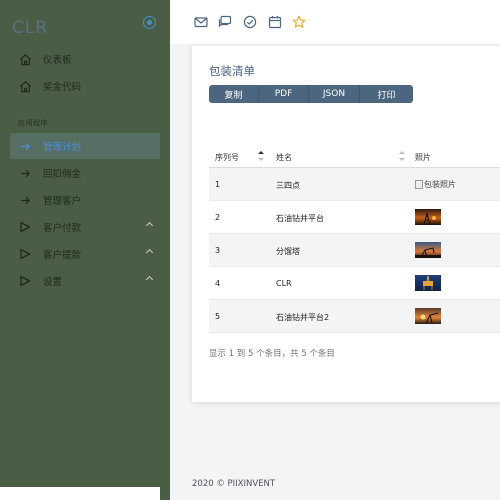 Image resolution: width=500 pixels, height=500 pixels. What do you see at coordinates (62, 147) in the screenshot?
I see `sidebar-item-label: 管理计划` at bounding box center [62, 147].